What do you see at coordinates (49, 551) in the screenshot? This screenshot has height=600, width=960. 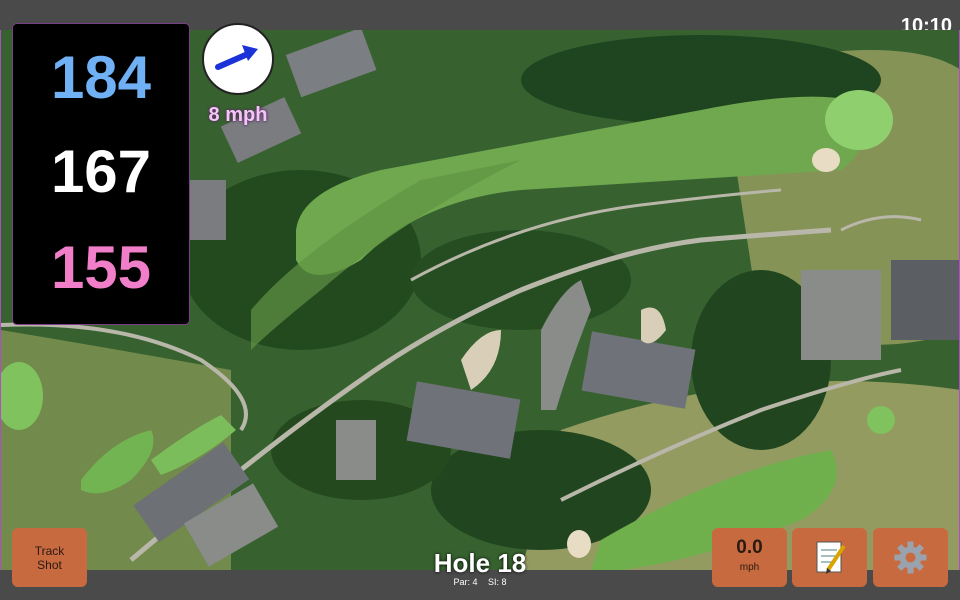 I see `track-shot-label-line1: Track` at bounding box center [49, 551].